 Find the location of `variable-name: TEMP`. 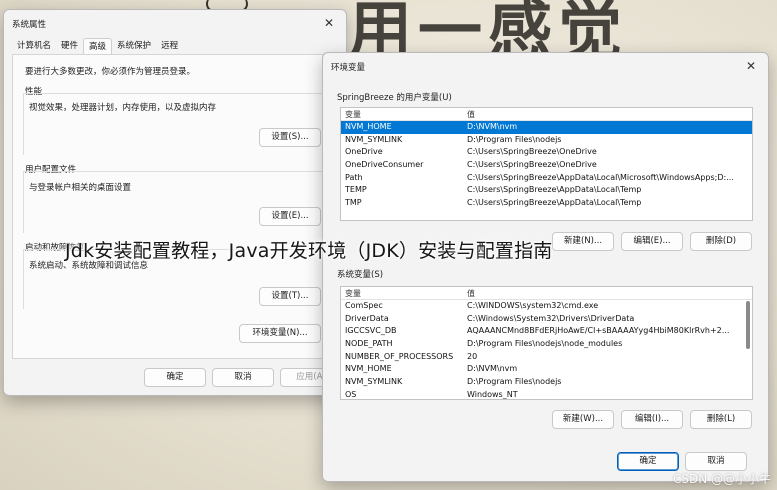

variable-name: TEMP is located at coordinates (356, 190).